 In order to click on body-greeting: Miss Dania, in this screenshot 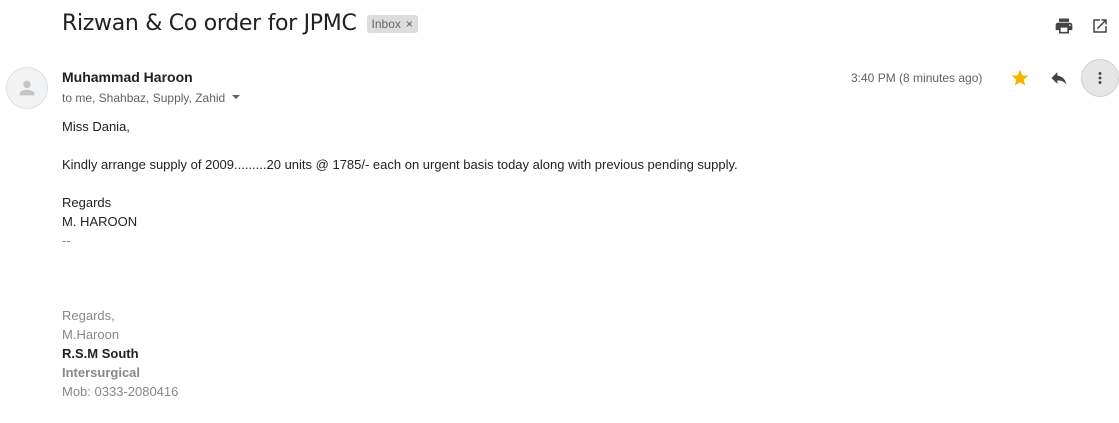, I will do `click(96, 126)`.